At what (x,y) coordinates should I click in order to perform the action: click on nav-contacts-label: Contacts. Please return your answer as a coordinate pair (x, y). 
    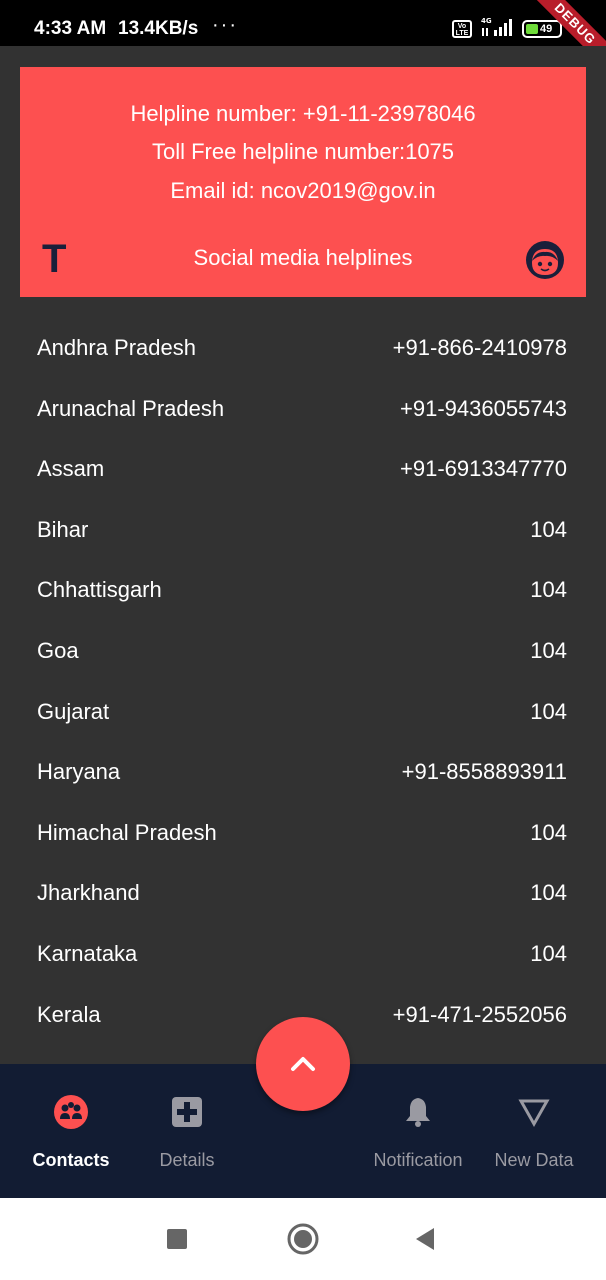
    Looking at the image, I should click on (71, 1160).